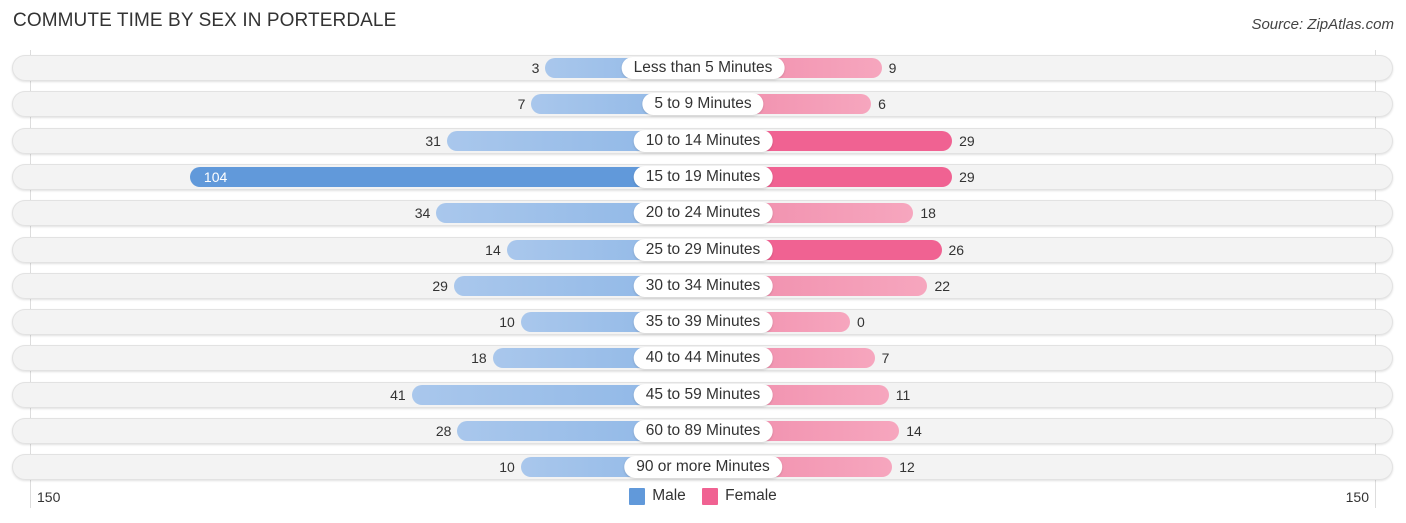  What do you see at coordinates (521, 104) in the screenshot?
I see `value-label-male: 7` at bounding box center [521, 104].